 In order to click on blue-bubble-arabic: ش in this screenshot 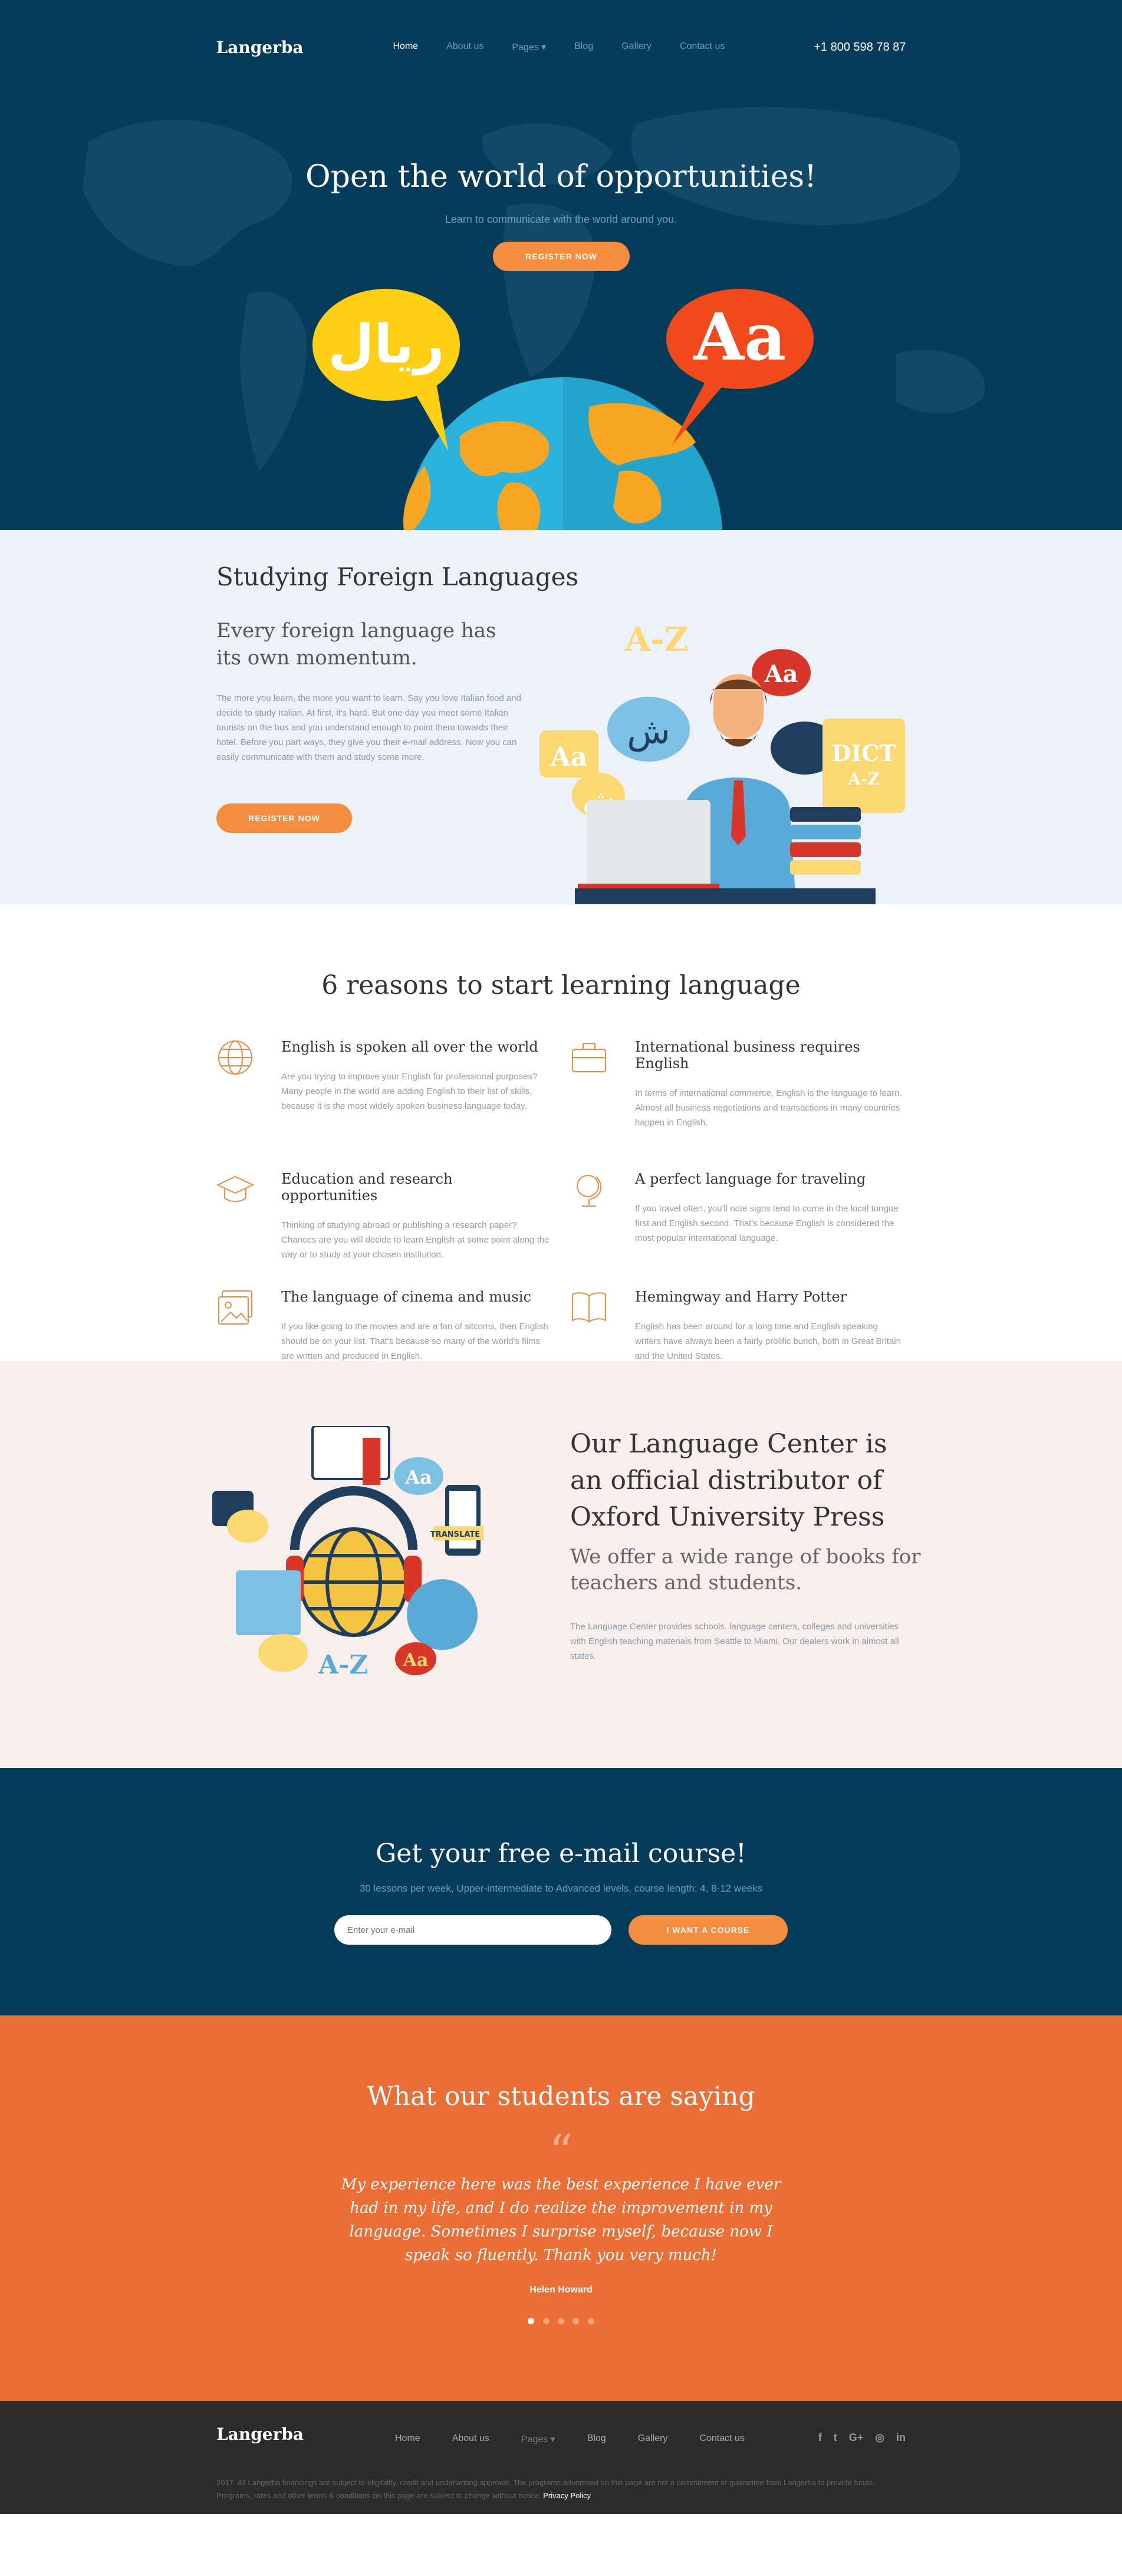, I will do `click(649, 731)`.